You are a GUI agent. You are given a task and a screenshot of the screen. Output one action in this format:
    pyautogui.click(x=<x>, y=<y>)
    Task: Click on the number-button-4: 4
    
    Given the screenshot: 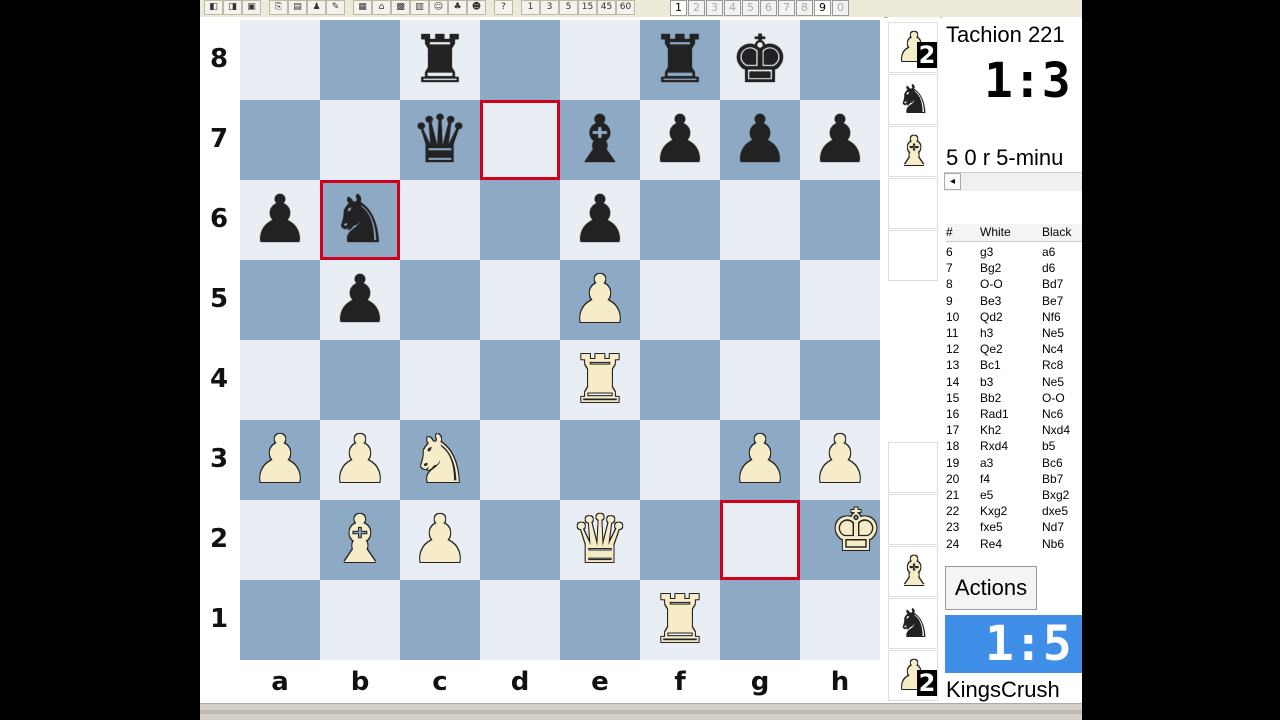 What is the action you would take?
    pyautogui.click(x=732, y=8)
    